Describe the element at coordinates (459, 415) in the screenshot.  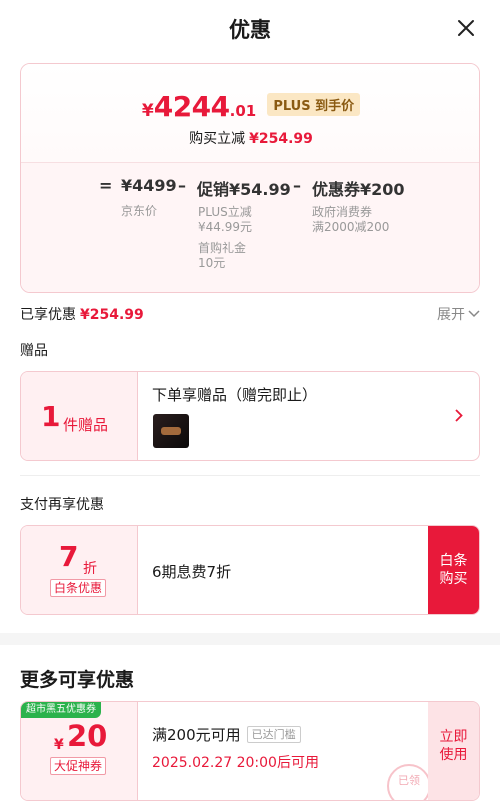
I see `chevron-right-icon` at that location.